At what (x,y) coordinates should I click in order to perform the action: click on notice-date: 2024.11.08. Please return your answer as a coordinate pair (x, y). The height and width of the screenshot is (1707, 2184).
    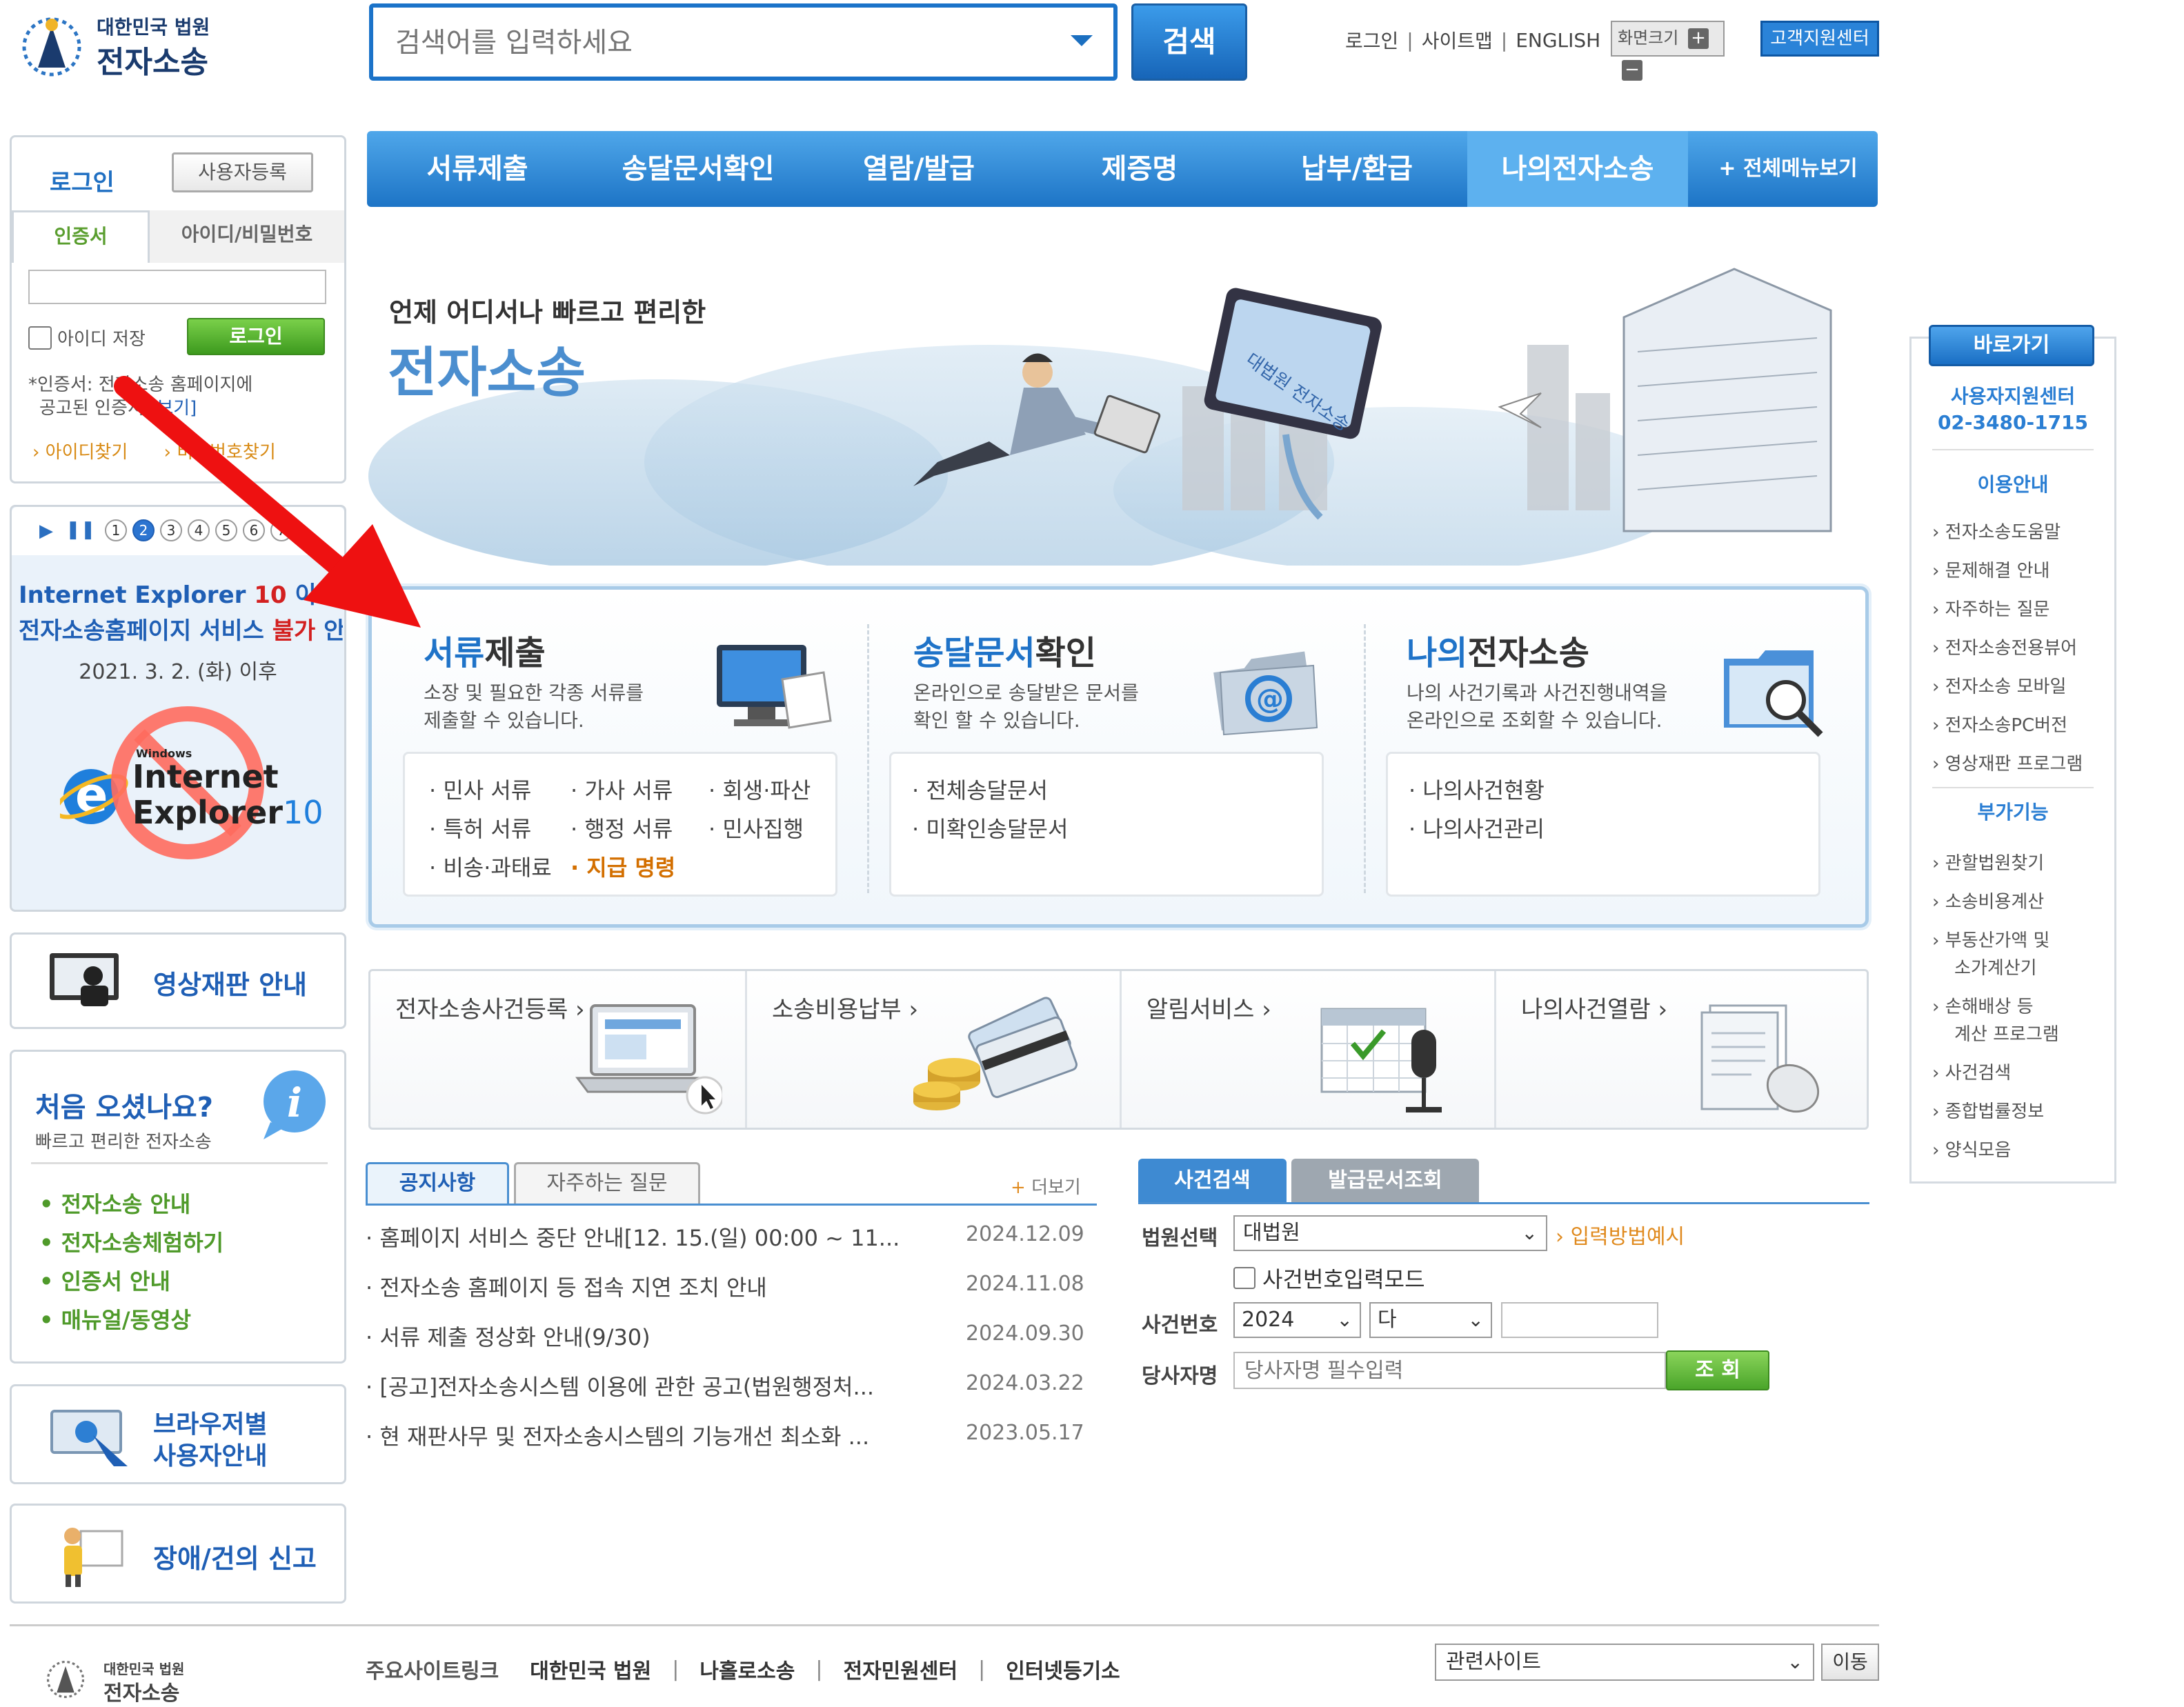
    Looking at the image, I should click on (1025, 1284).